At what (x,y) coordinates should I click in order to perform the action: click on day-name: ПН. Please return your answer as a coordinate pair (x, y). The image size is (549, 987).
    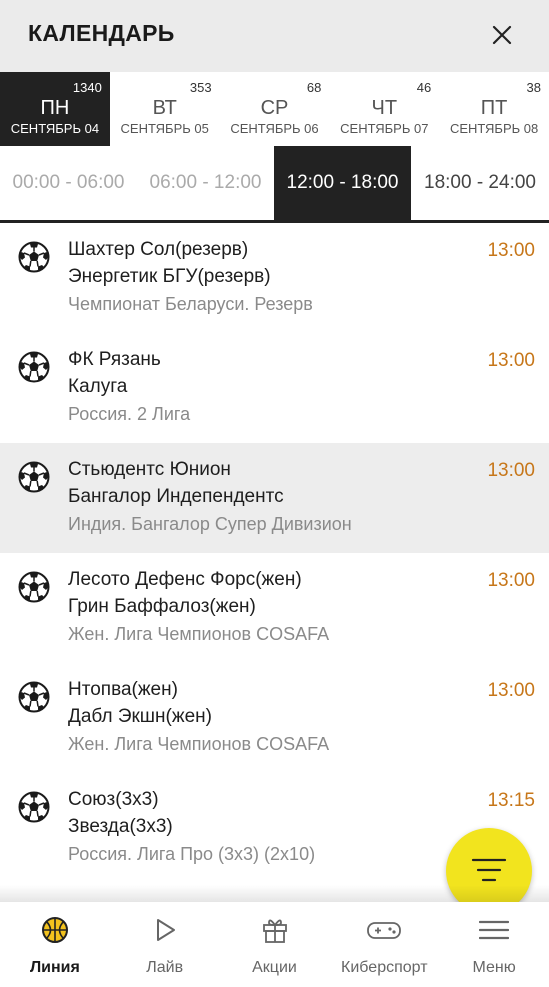
    Looking at the image, I should click on (55, 108).